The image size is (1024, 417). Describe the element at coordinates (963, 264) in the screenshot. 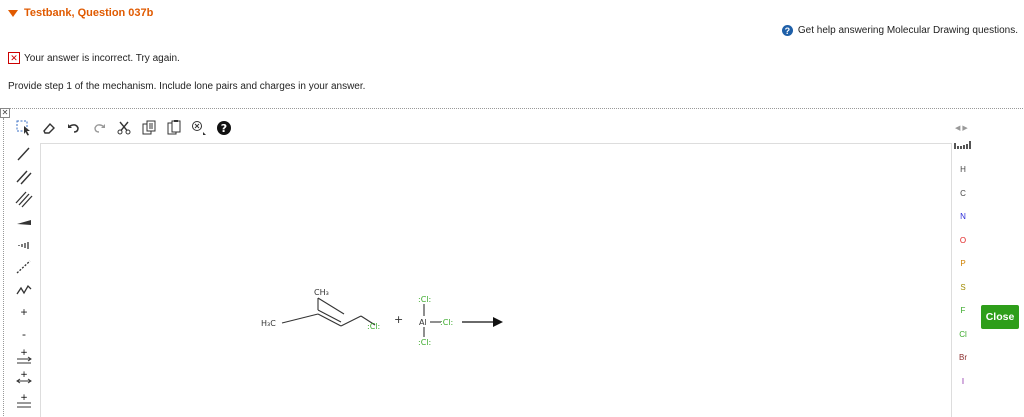

I see `element-button-p: P` at that location.